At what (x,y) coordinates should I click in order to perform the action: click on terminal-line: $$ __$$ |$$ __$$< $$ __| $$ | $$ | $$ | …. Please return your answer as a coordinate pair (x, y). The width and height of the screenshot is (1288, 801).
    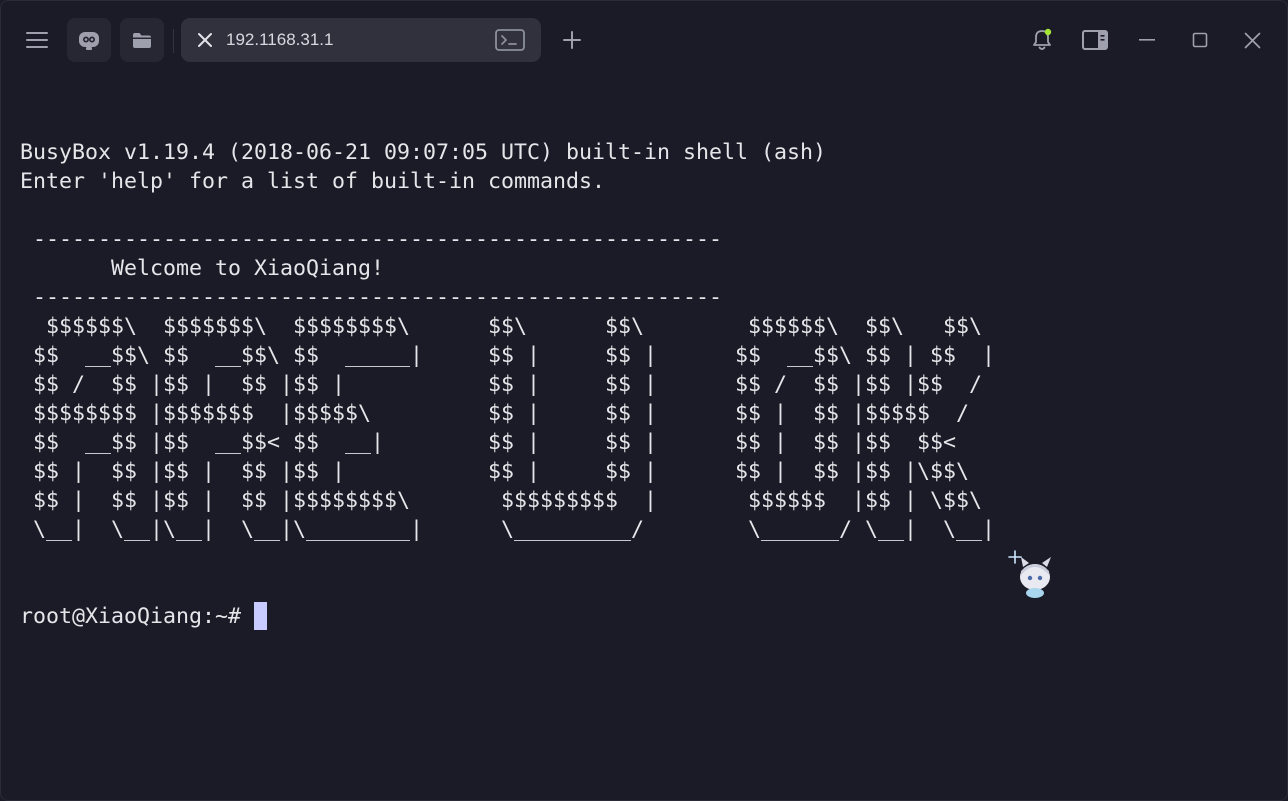
    Looking at the image, I should click on (488, 442).